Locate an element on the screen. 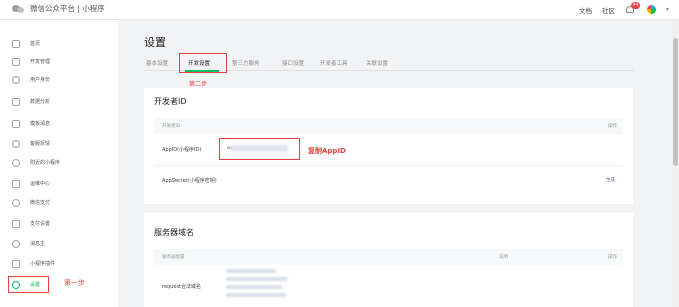  notification-bell-icon: 99 is located at coordinates (632, 8).